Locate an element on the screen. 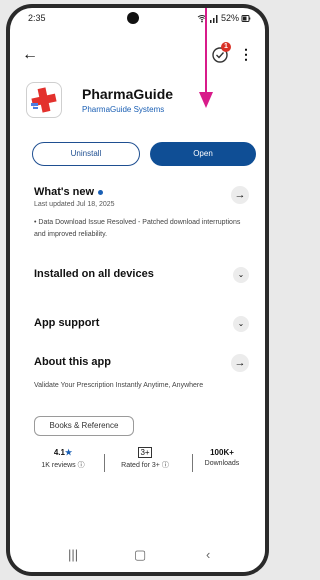  category-chip: Books & Reference is located at coordinates (84, 426).